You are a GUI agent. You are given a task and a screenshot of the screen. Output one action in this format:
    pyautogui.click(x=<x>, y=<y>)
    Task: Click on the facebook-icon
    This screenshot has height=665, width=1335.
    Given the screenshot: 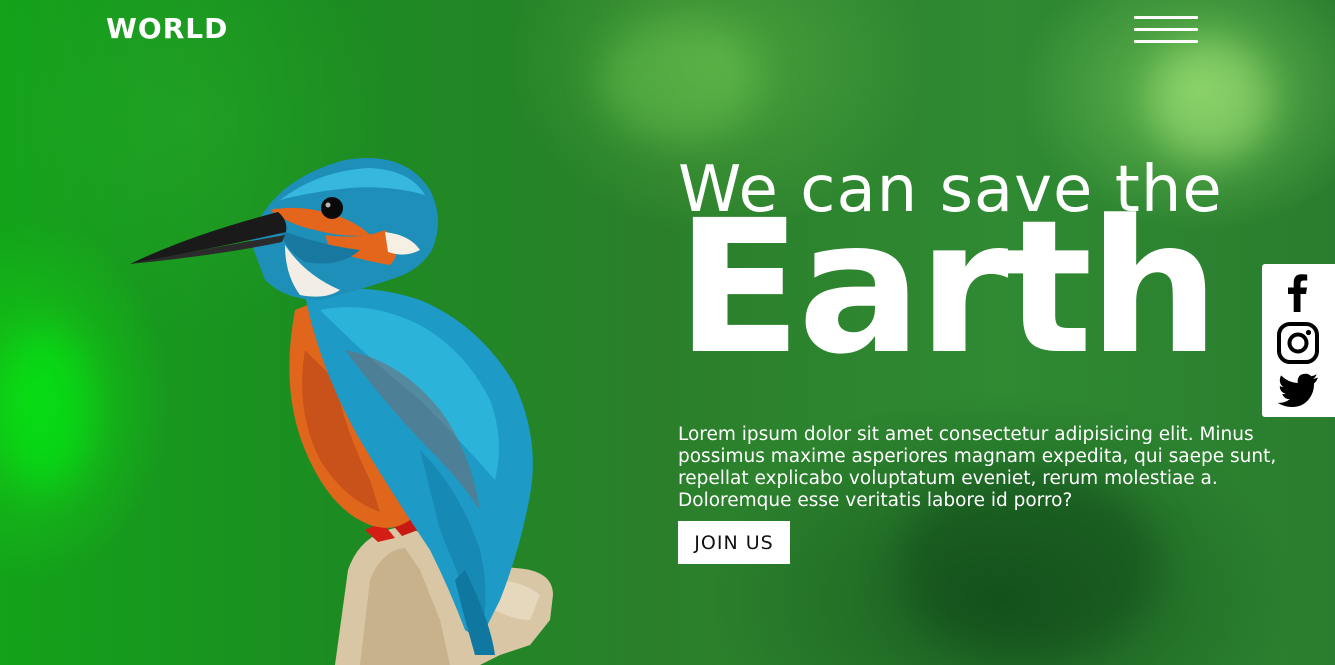 What is the action you would take?
    pyautogui.click(x=1298, y=292)
    